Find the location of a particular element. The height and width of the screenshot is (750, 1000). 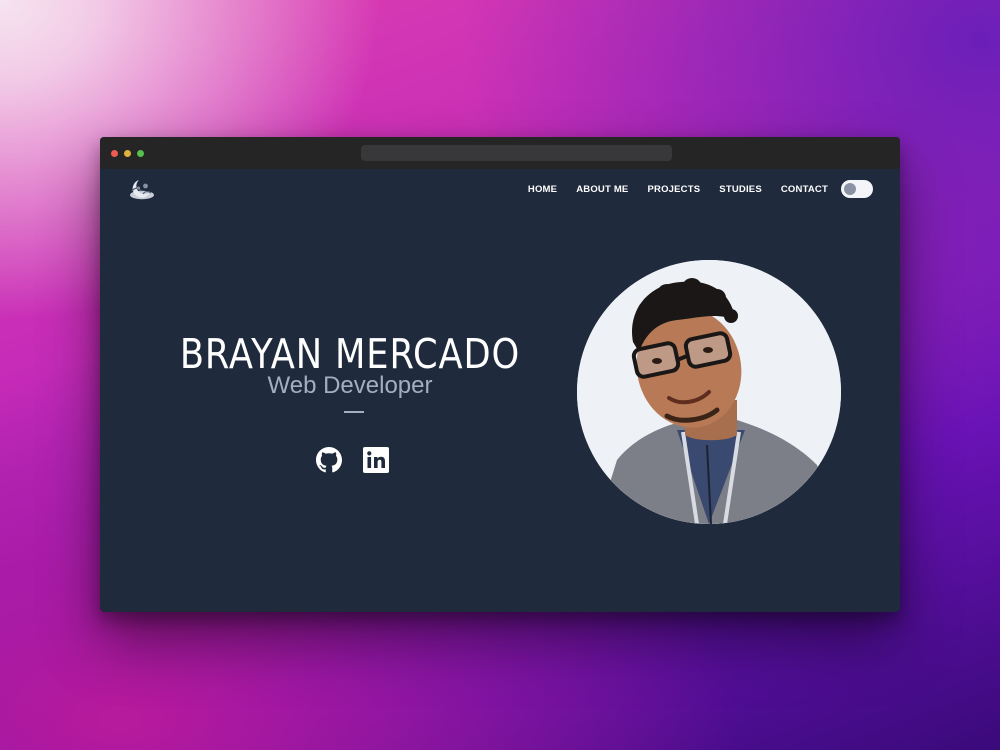

nav-link-studies: STUDIES is located at coordinates (740, 189).